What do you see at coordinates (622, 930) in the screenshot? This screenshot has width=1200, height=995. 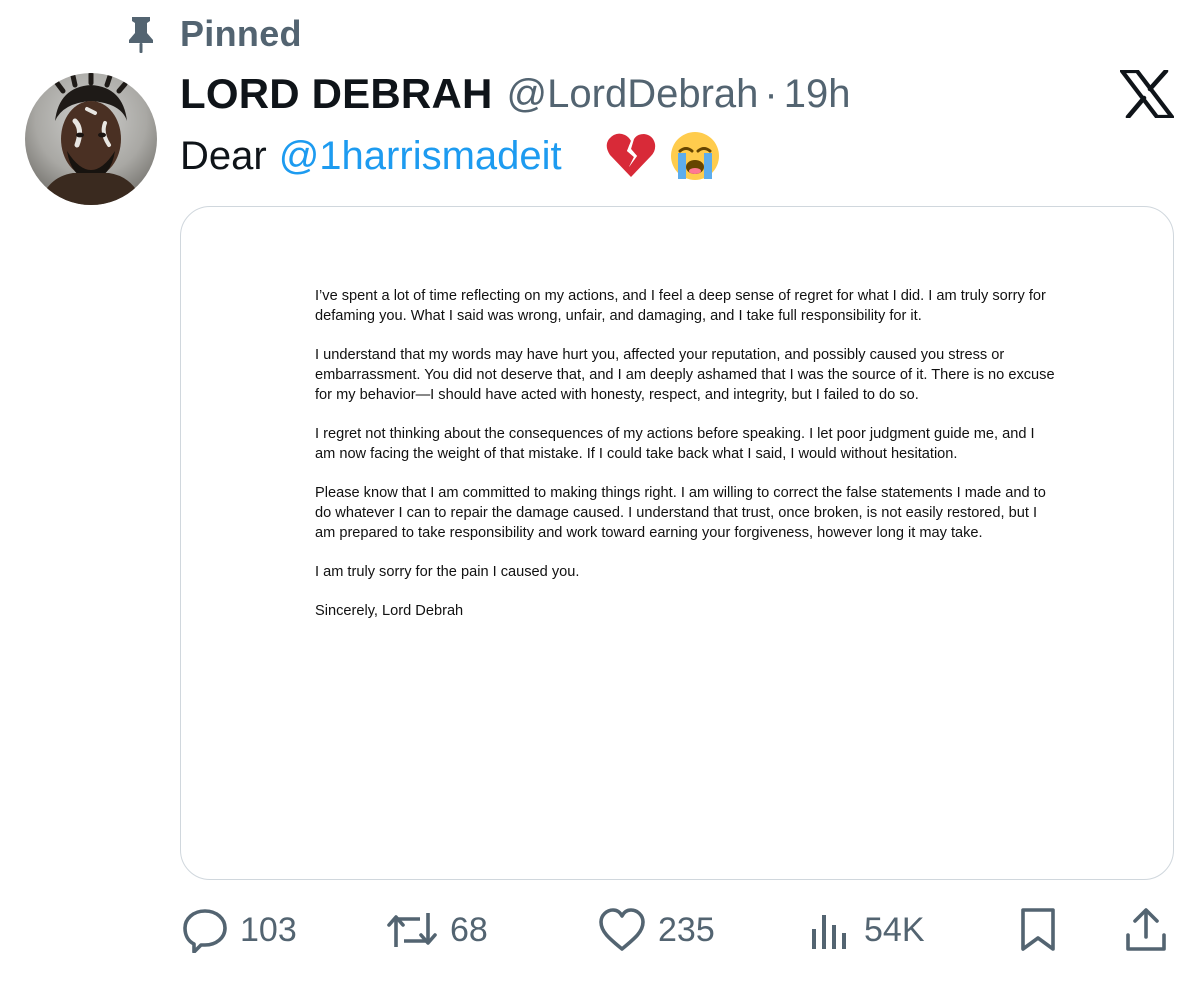 I see `heart-icon` at bounding box center [622, 930].